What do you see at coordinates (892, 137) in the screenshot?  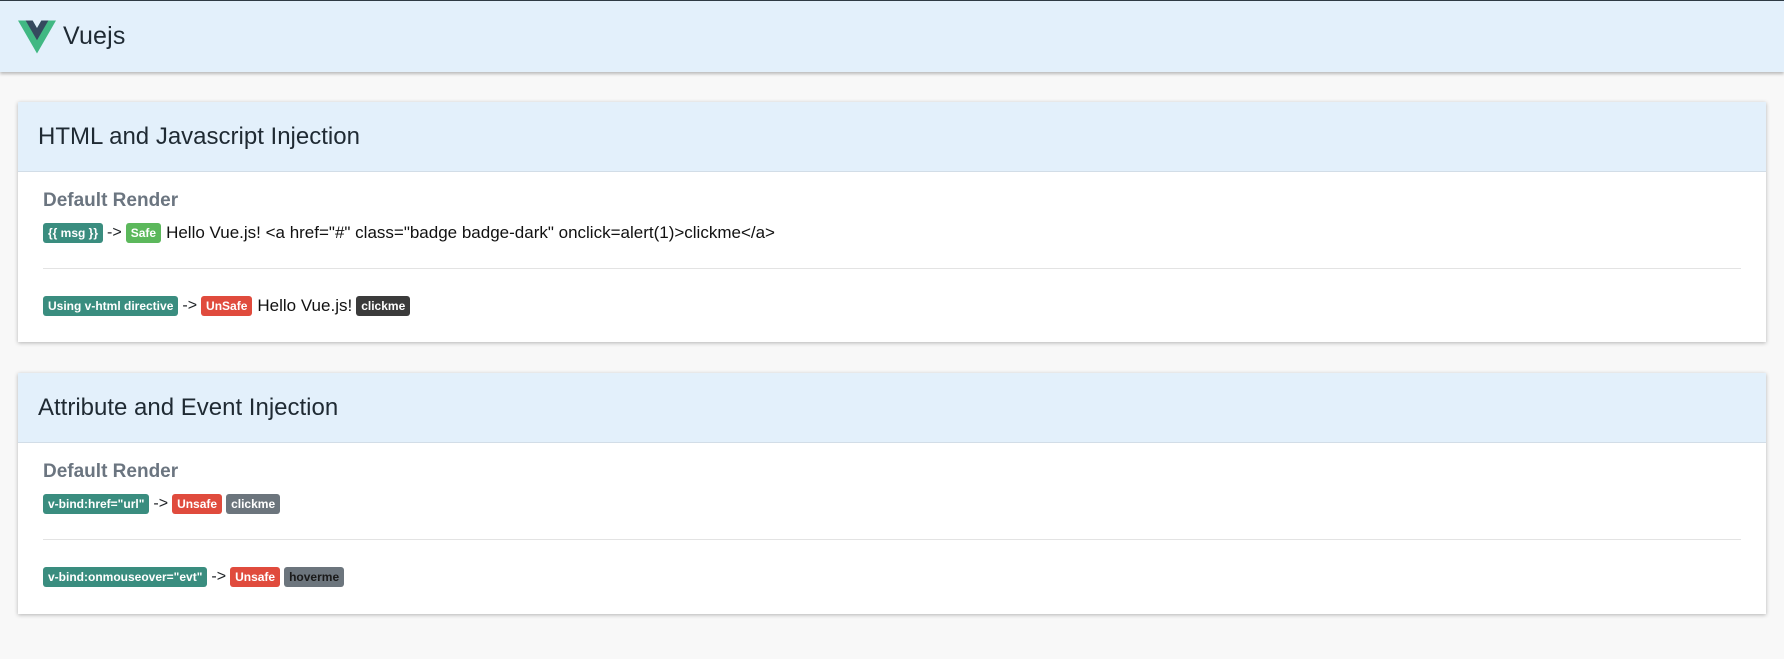 I see `card-title: HTML and Javascript Injection` at bounding box center [892, 137].